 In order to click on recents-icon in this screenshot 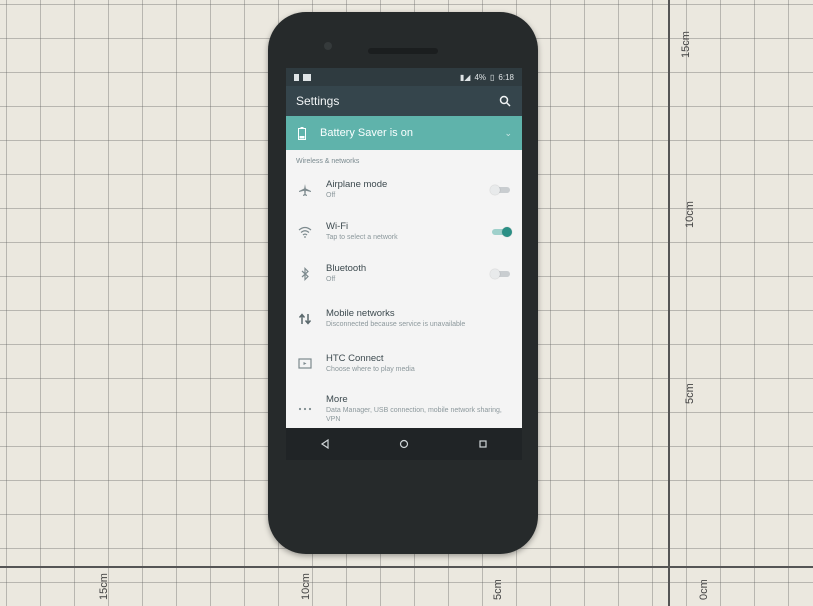, I will do `click(483, 444)`.